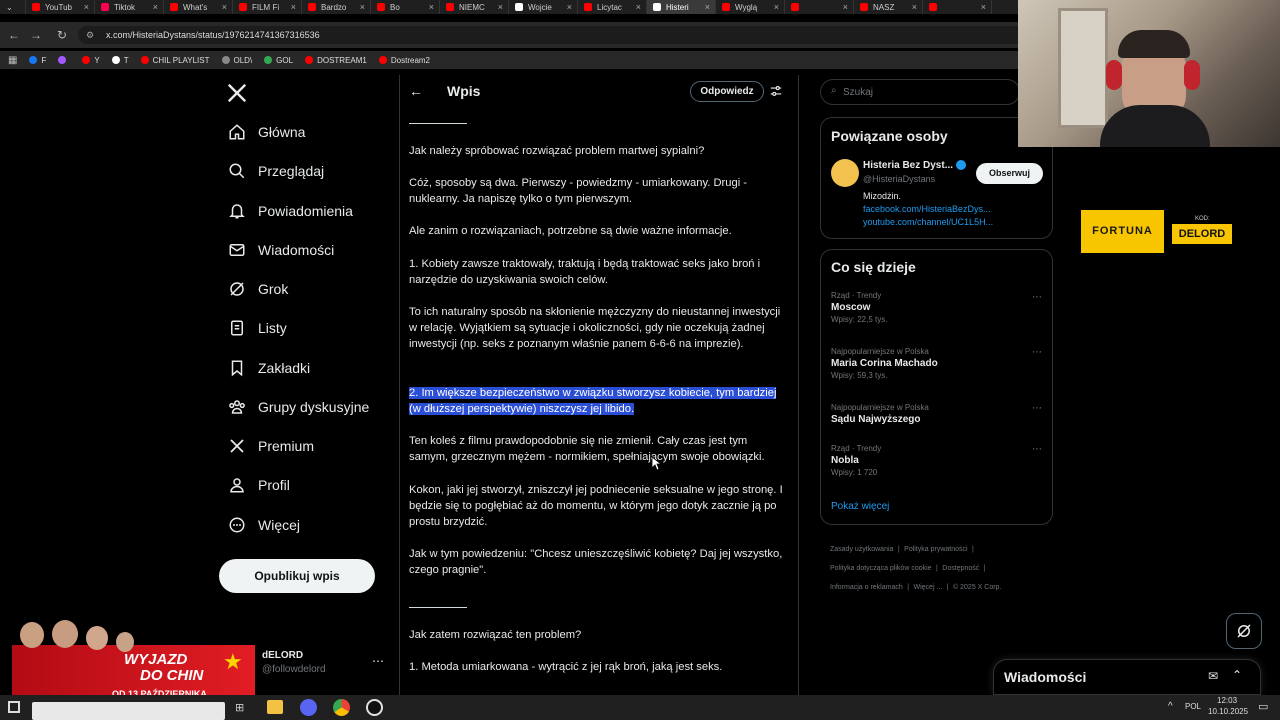  What do you see at coordinates (1237, 675) in the screenshot?
I see `expand-icon: ⌃` at bounding box center [1237, 675].